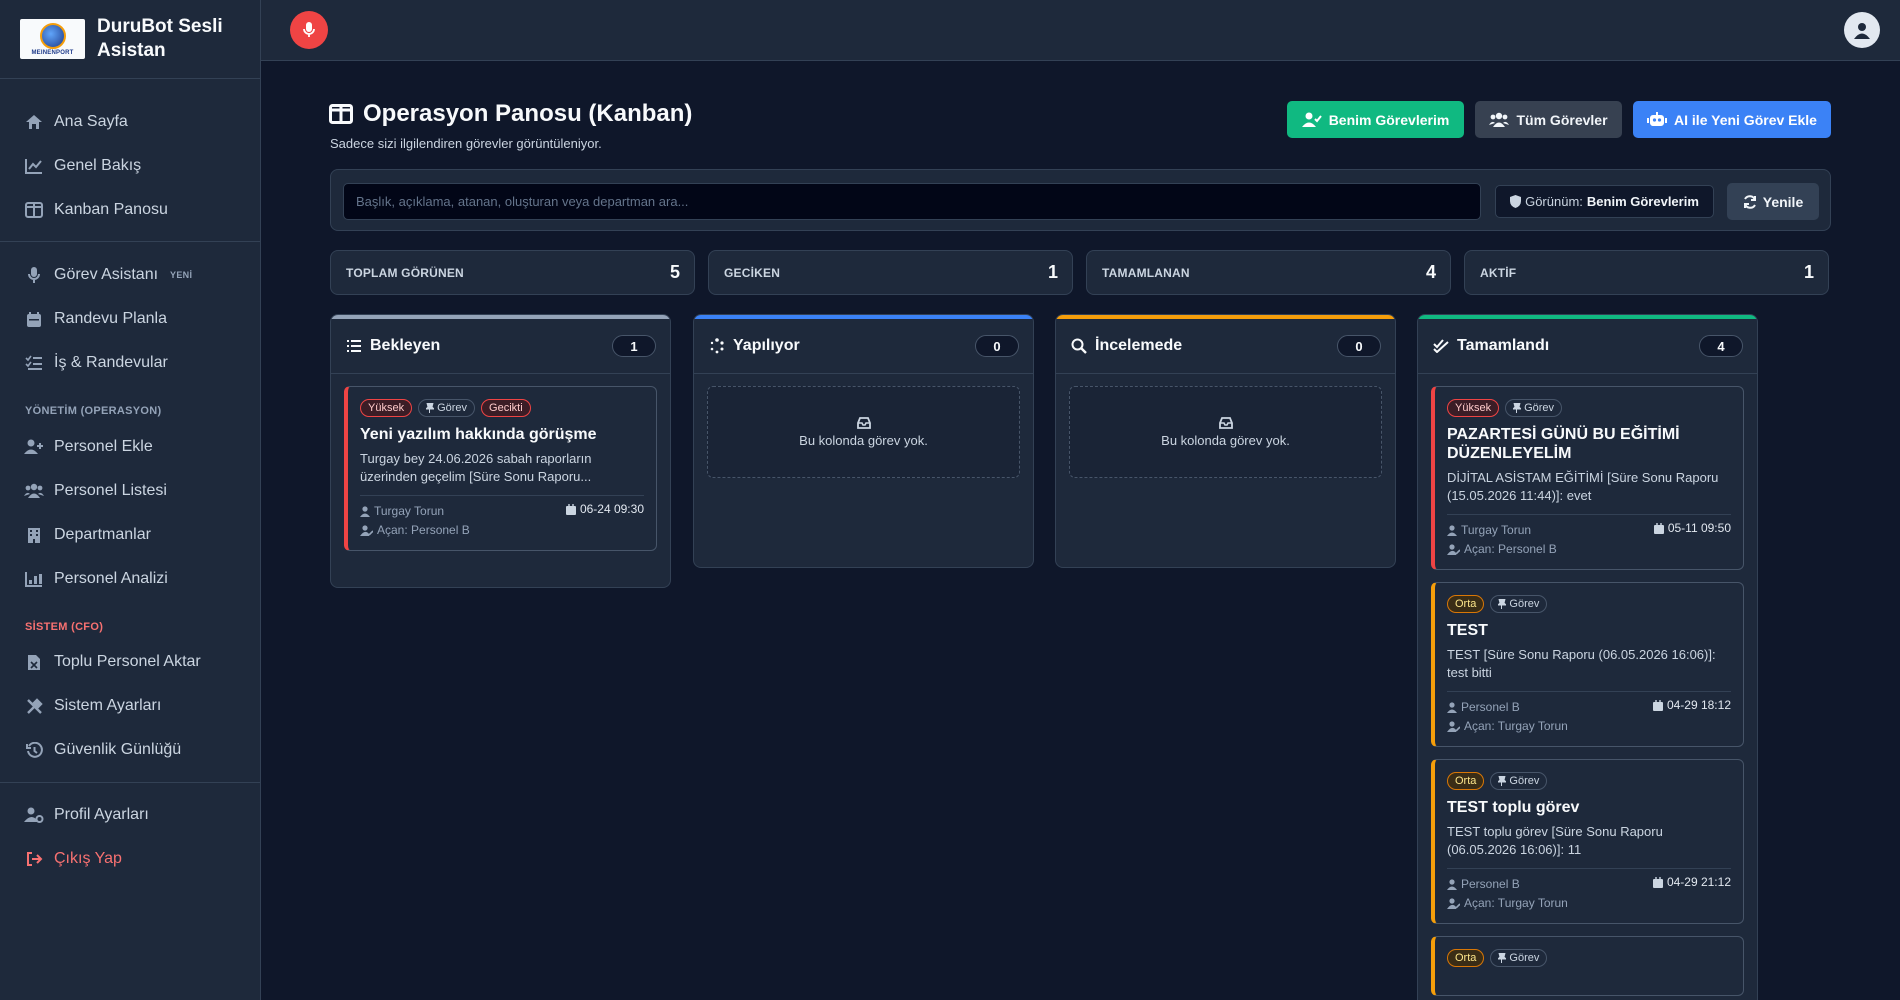 This screenshot has width=1900, height=1000. What do you see at coordinates (1548, 119) in the screenshot?
I see `all-tasks-button: Tüm Görevler` at bounding box center [1548, 119].